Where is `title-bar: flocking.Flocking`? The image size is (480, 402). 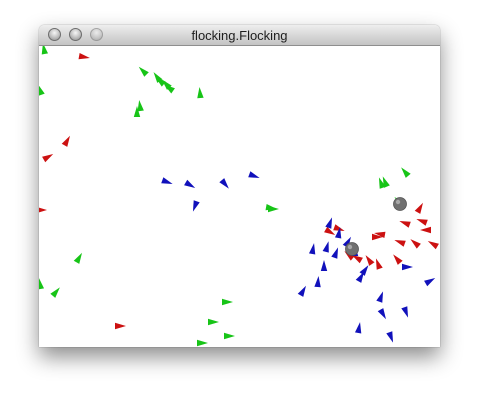 title-bar: flocking.Flocking is located at coordinates (239, 35).